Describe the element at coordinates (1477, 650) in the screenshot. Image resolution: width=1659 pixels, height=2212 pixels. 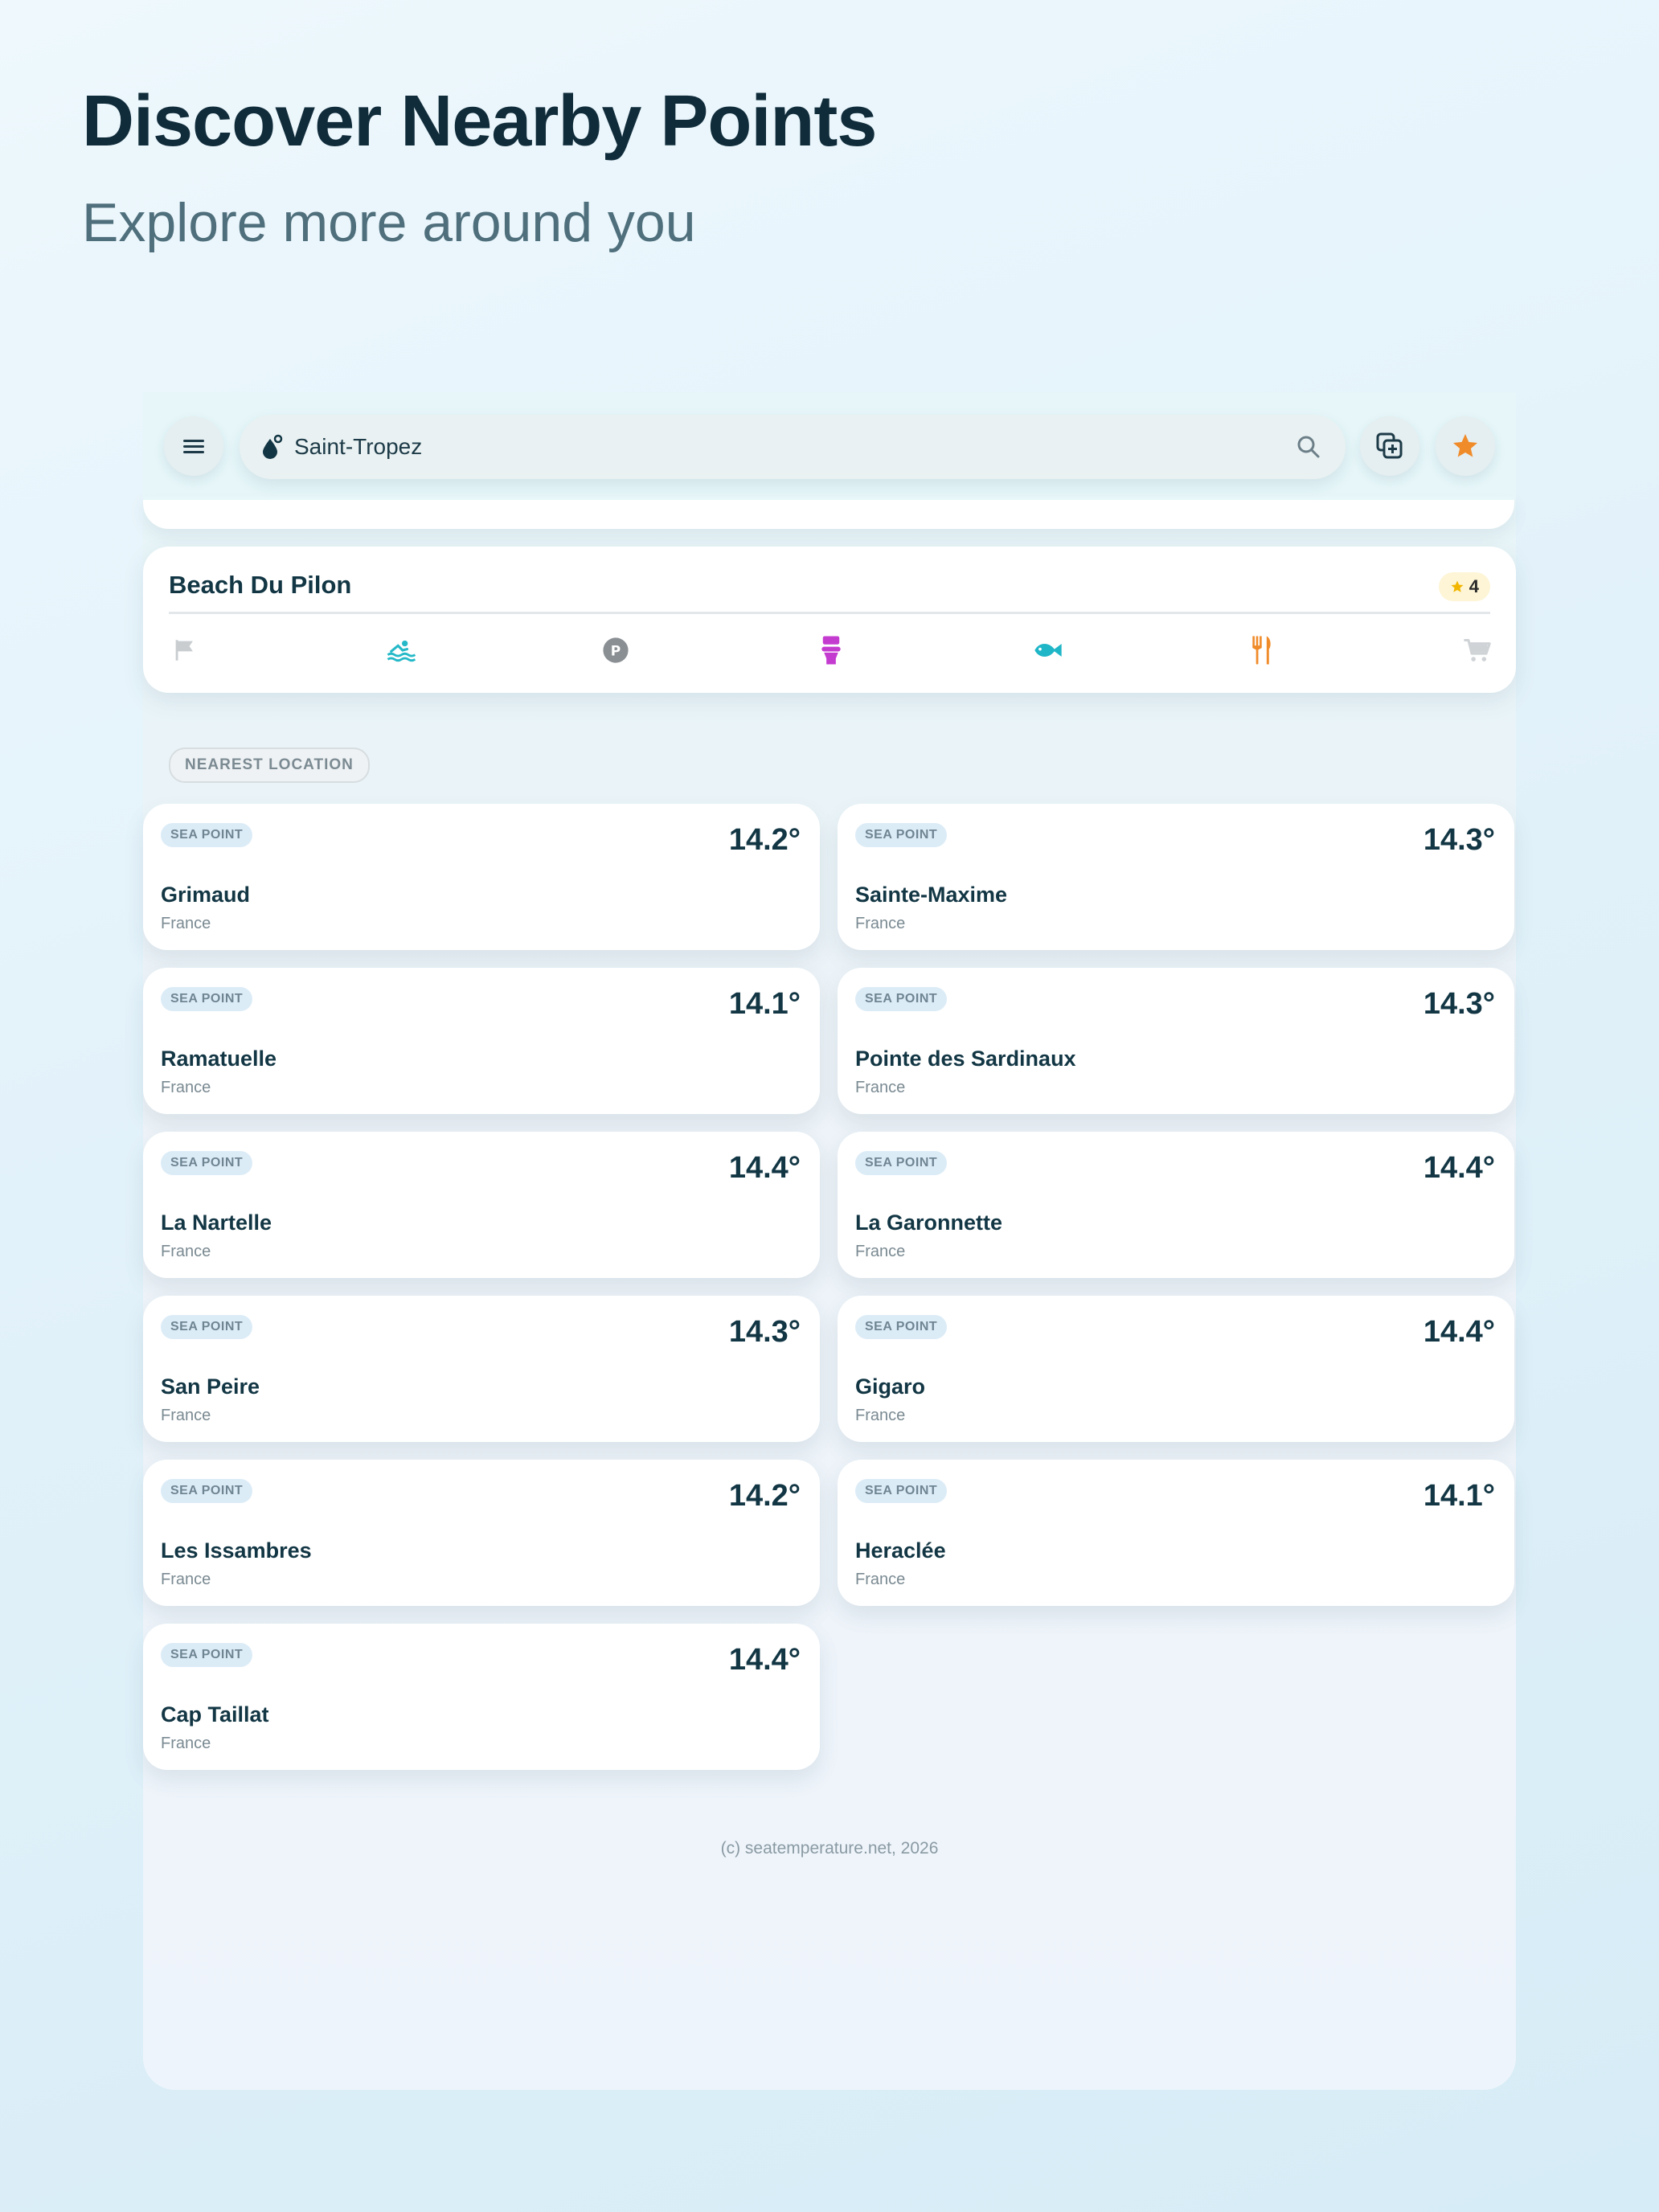
I see `cart-icon` at that location.